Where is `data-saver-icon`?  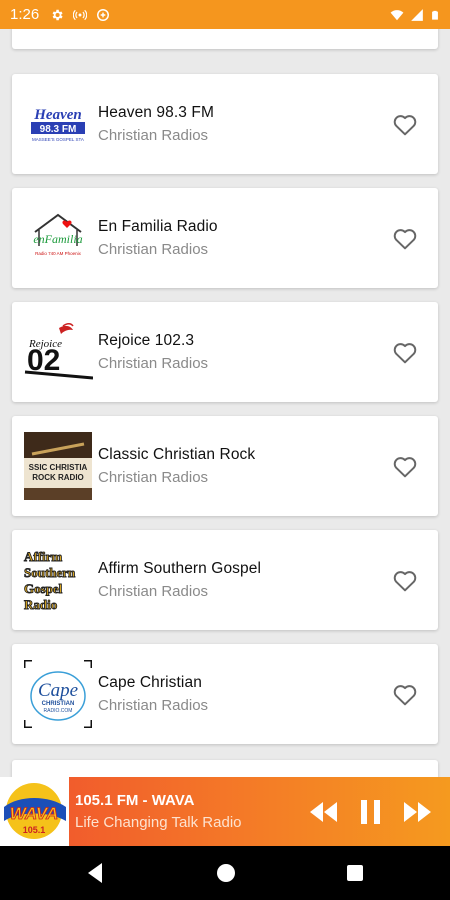
data-saver-icon is located at coordinates (103, 14).